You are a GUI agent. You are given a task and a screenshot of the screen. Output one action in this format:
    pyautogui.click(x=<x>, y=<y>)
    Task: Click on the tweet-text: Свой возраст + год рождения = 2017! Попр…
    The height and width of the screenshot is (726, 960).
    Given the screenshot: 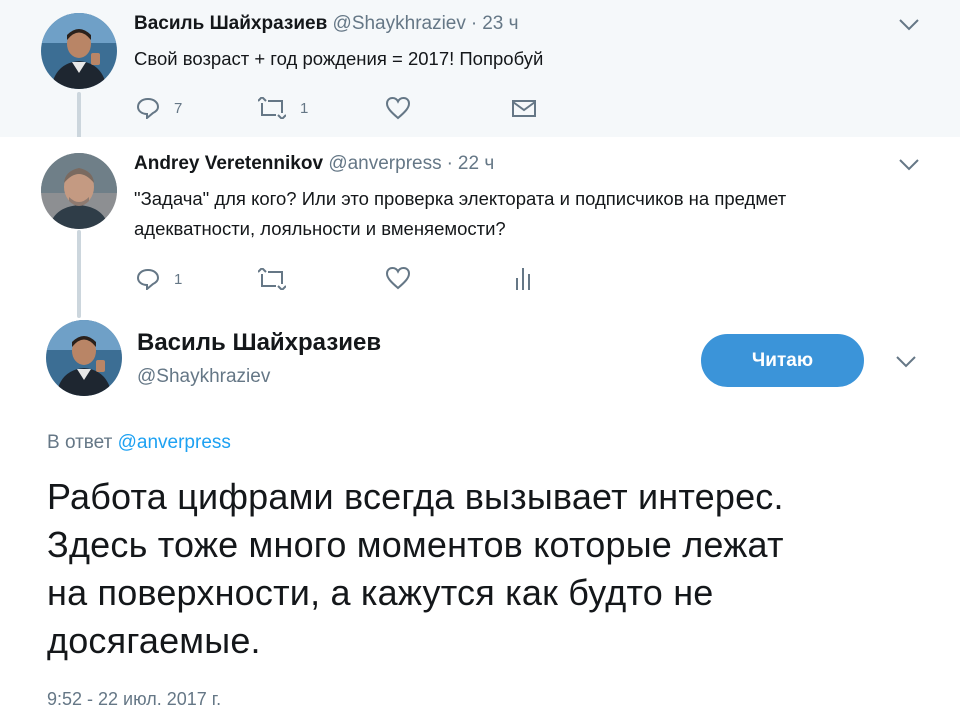 What is the action you would take?
    pyautogui.click(x=339, y=58)
    